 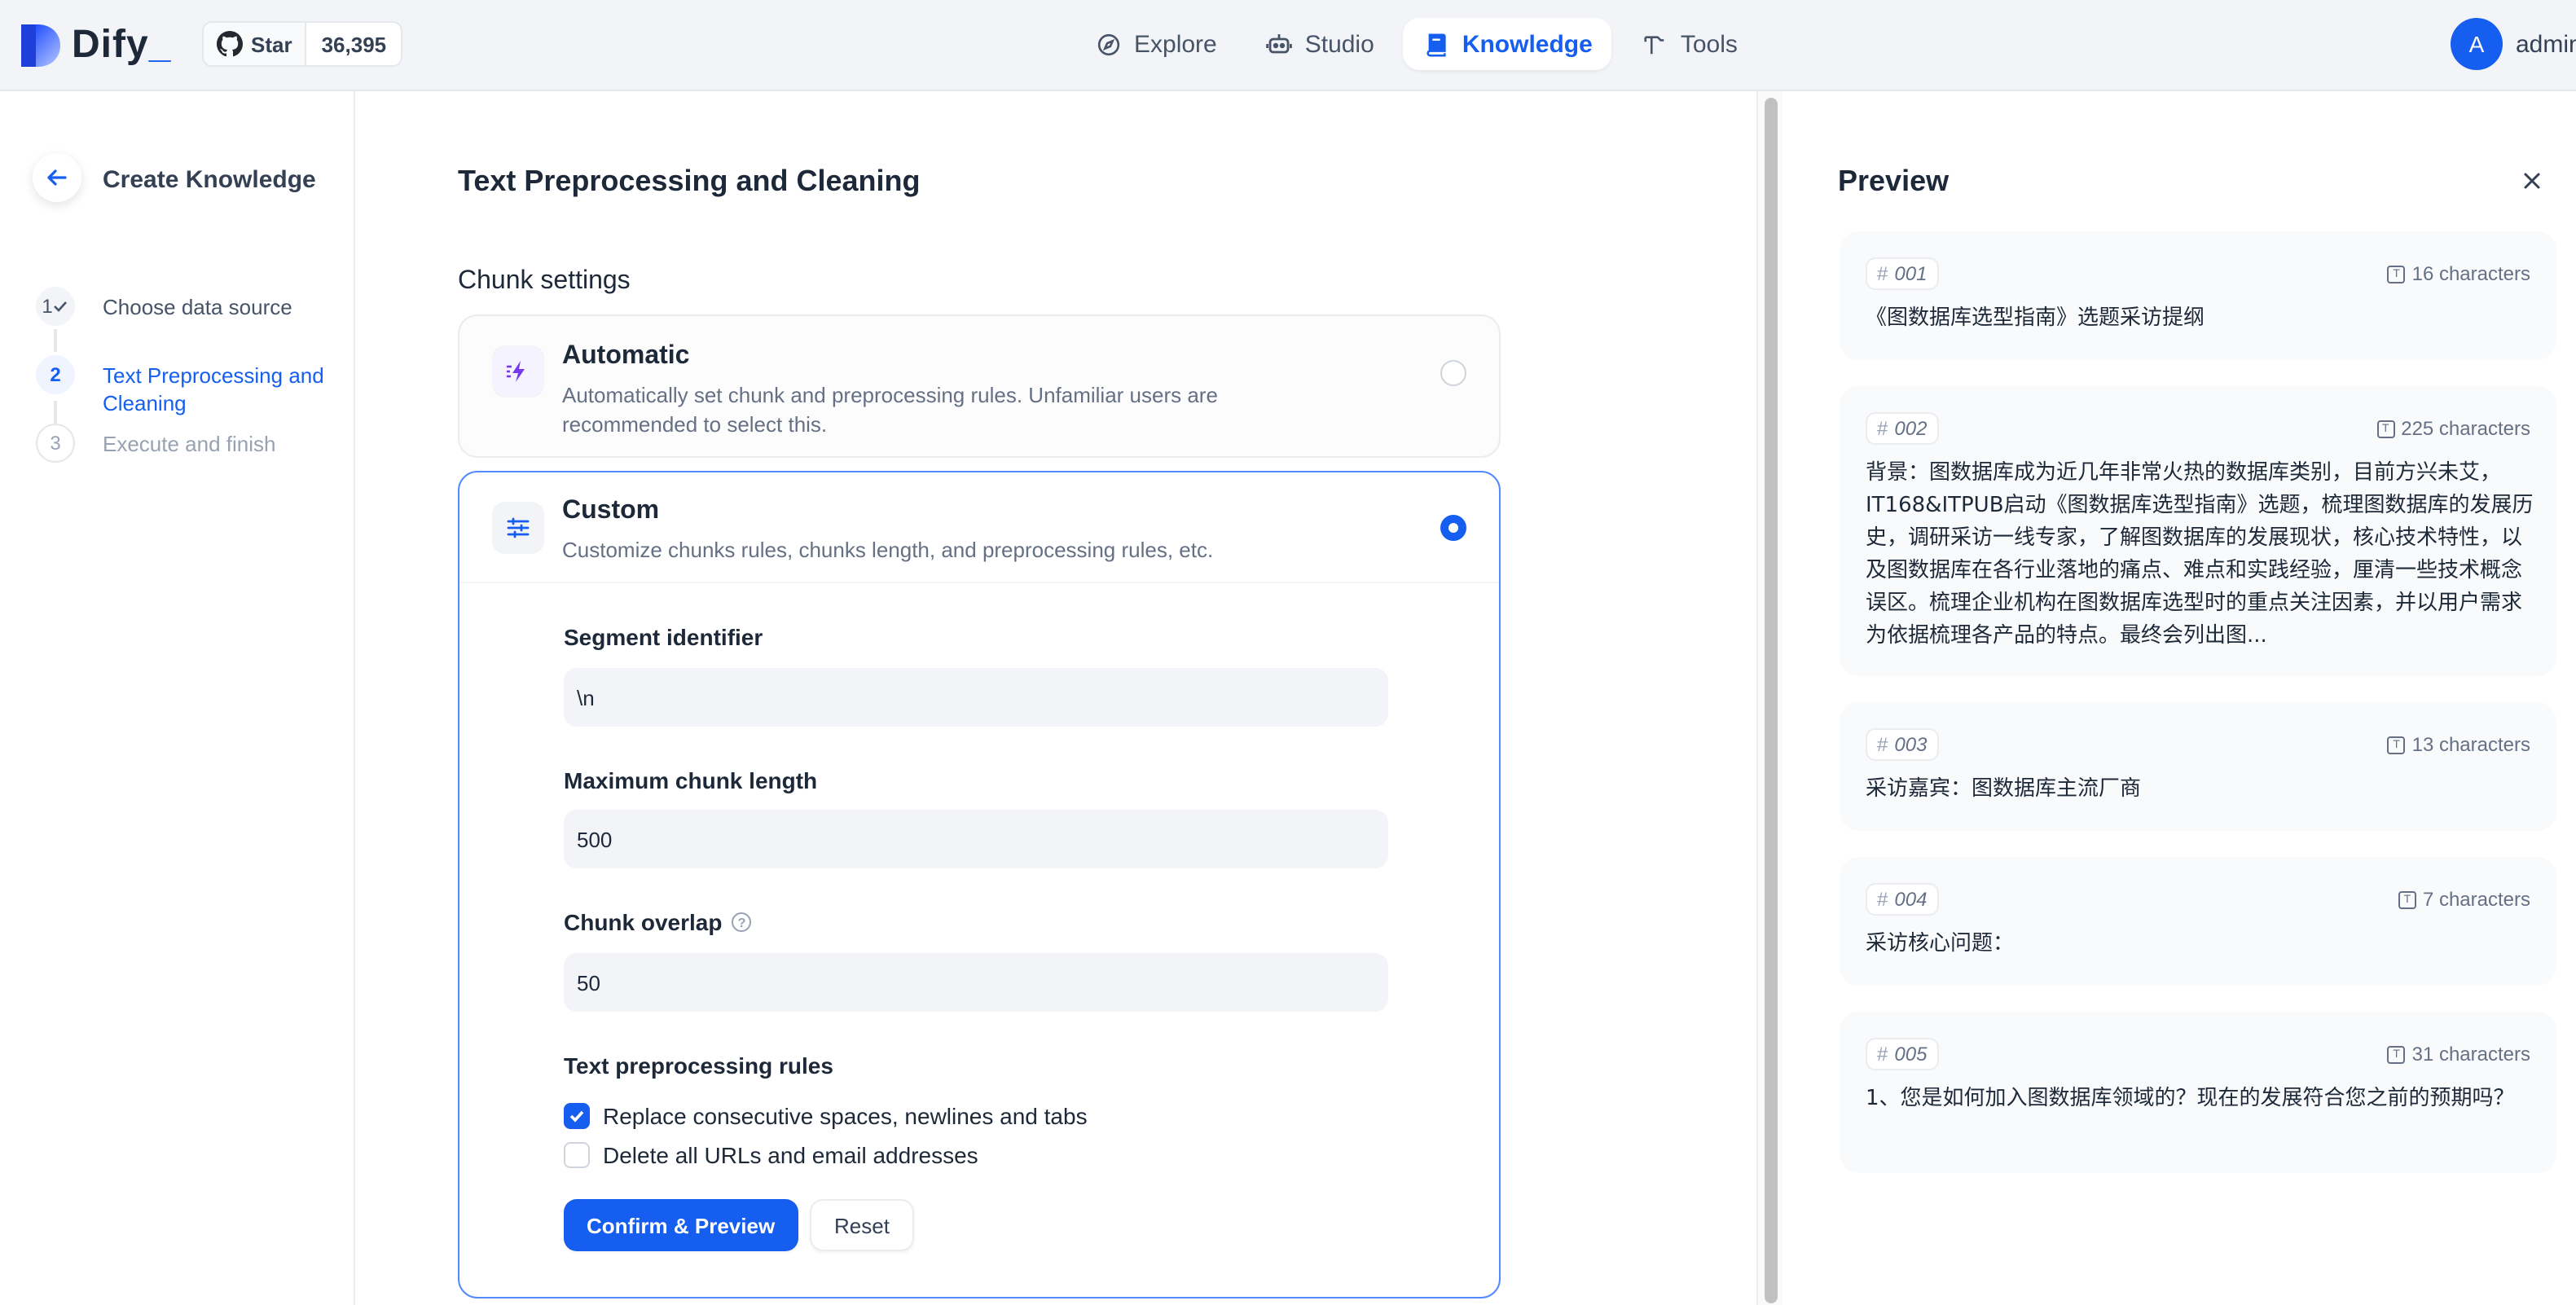 What do you see at coordinates (1175, 44) in the screenshot?
I see `nav-explore-label: Explore` at bounding box center [1175, 44].